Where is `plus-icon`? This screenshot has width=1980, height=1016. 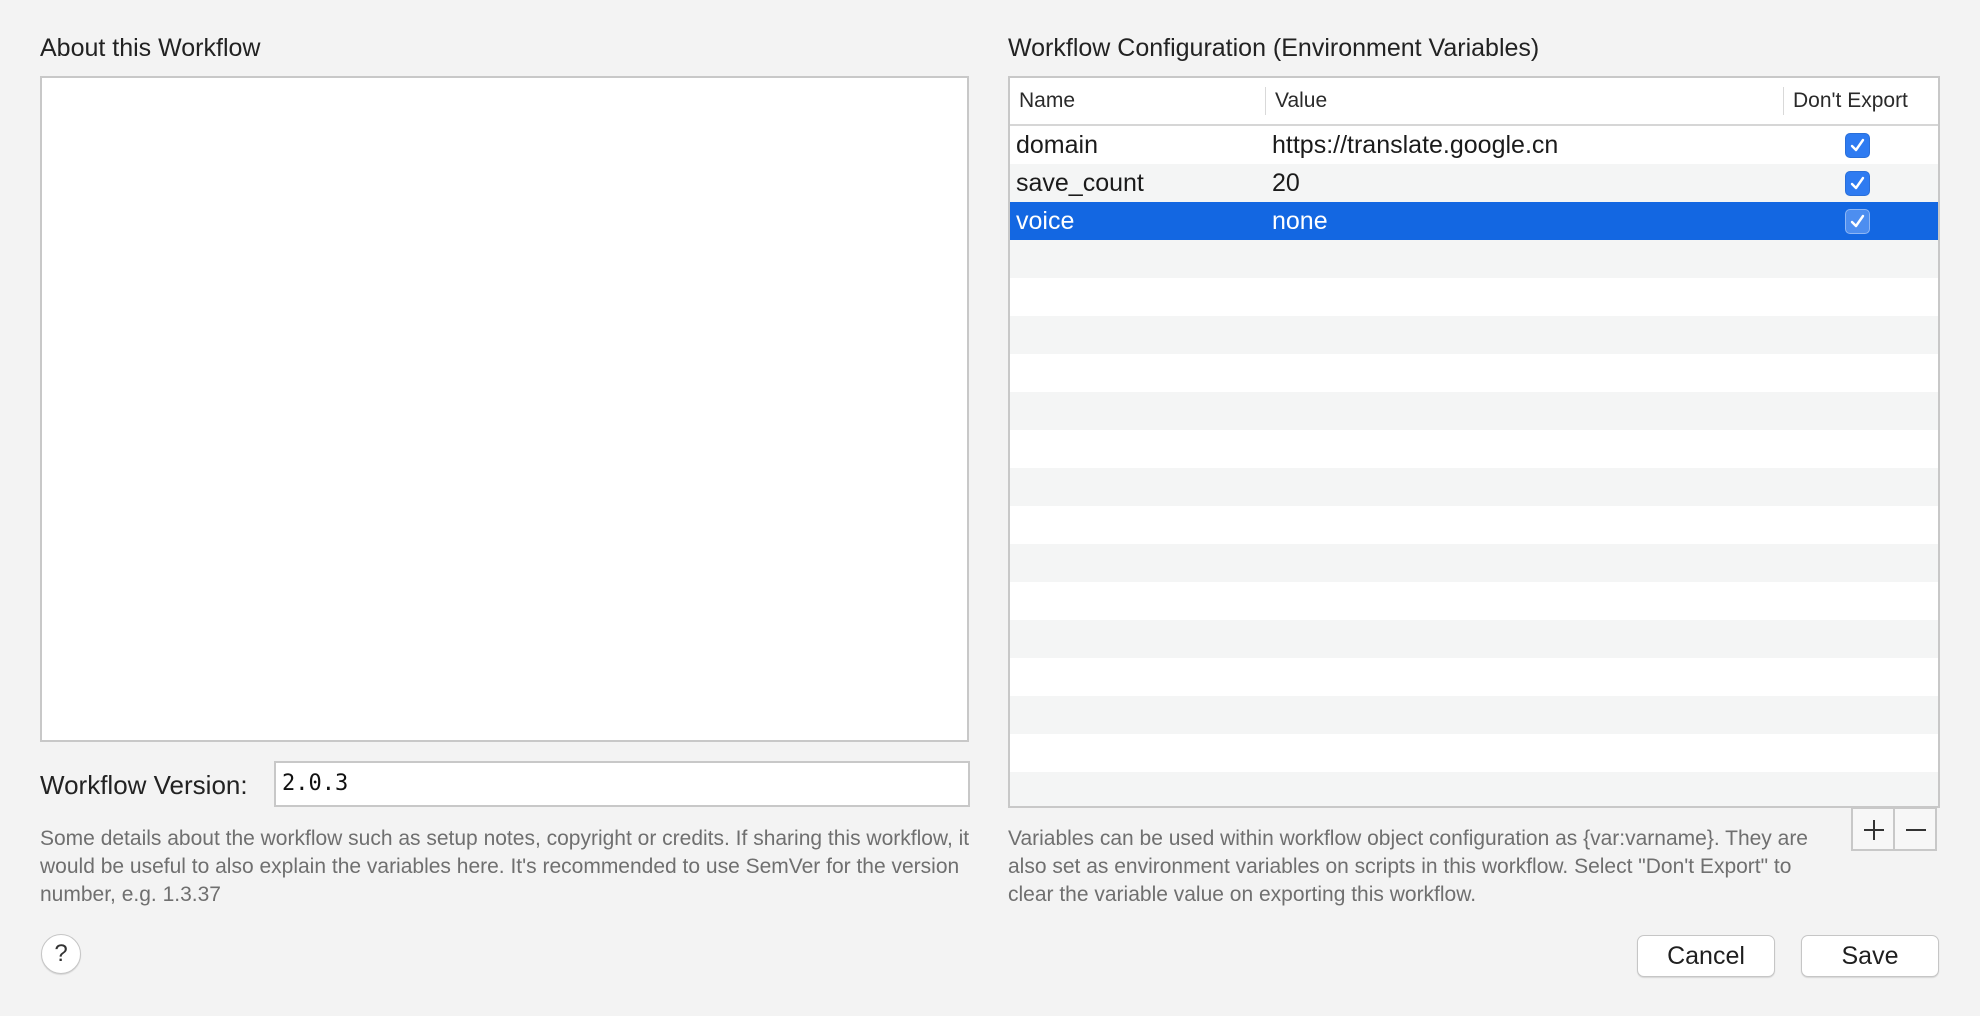
plus-icon is located at coordinates (1874, 830).